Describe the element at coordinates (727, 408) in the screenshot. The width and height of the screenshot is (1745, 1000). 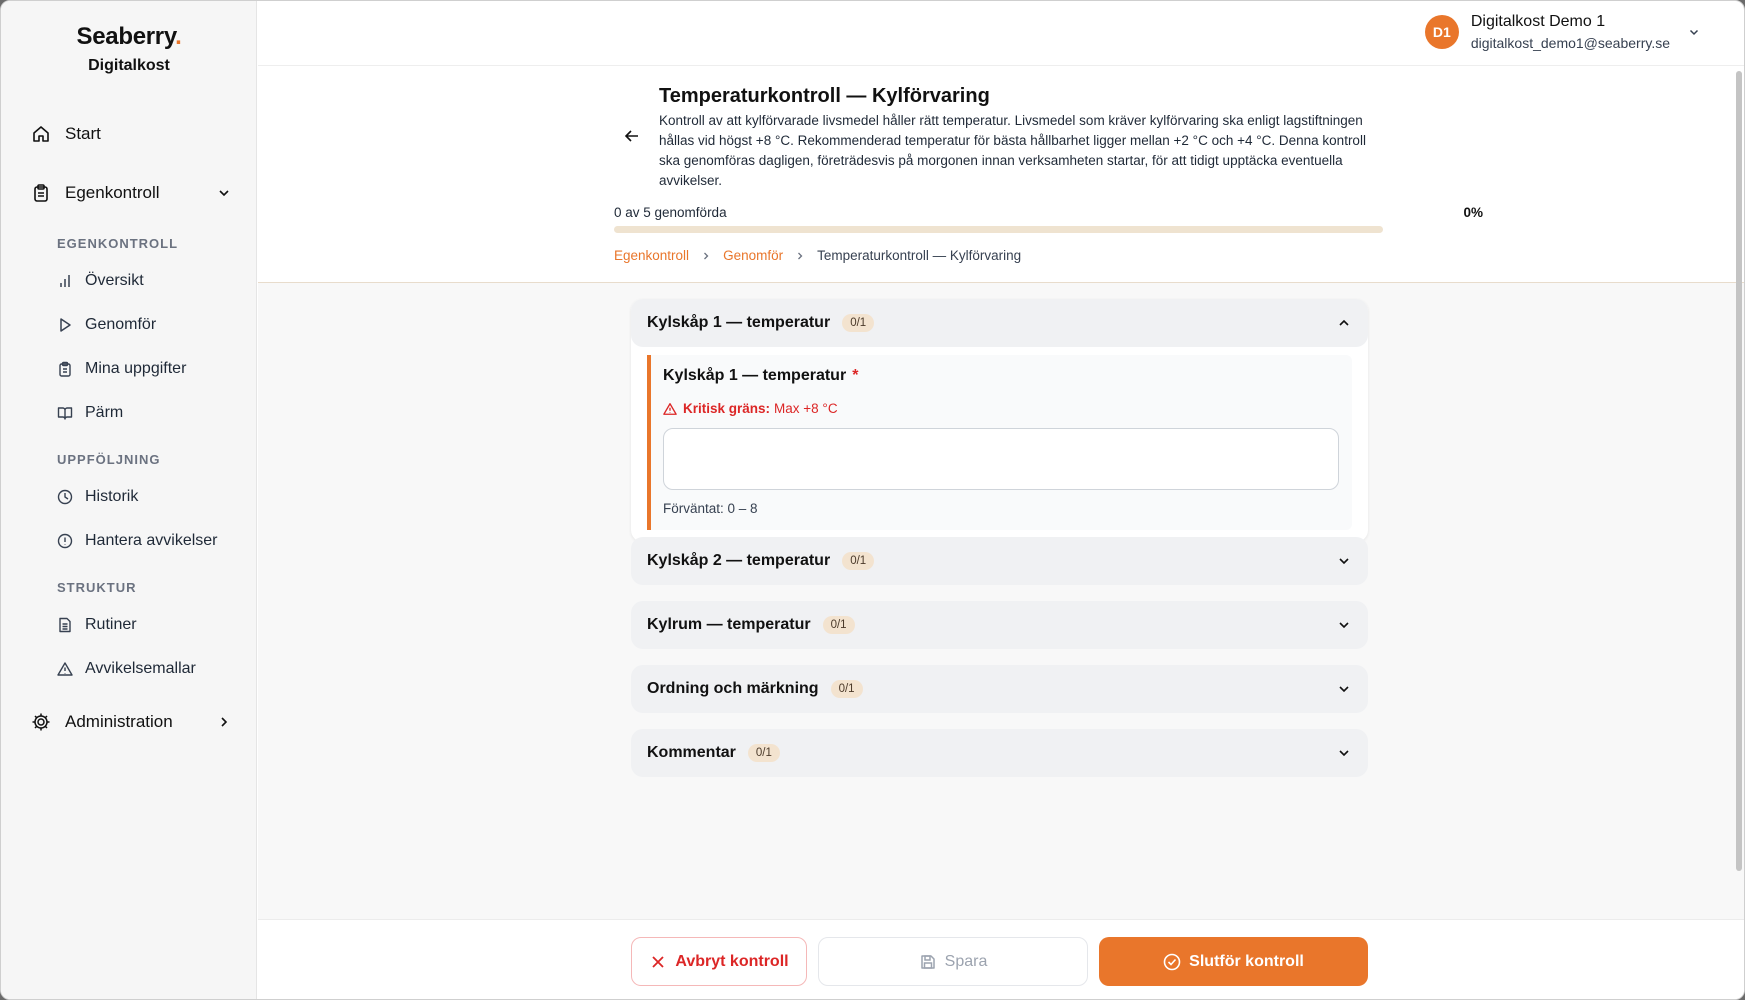
I see `critical-limit-label: Kritisk gräns:` at that location.